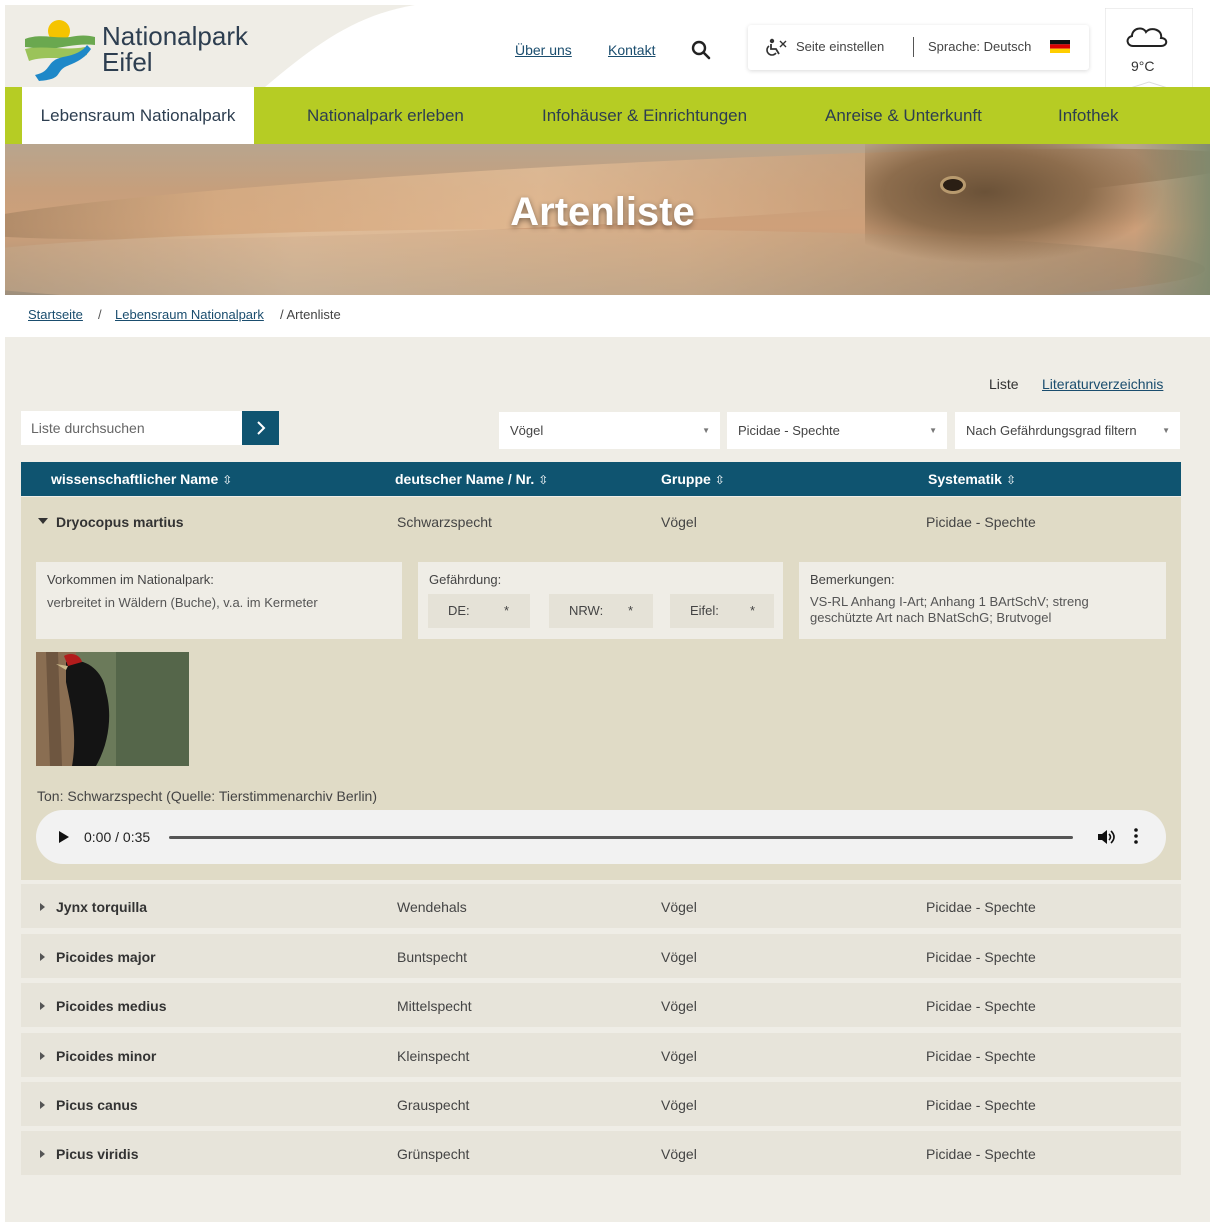  What do you see at coordinates (127, 62) in the screenshot?
I see `logo-line2: Eifel` at bounding box center [127, 62].